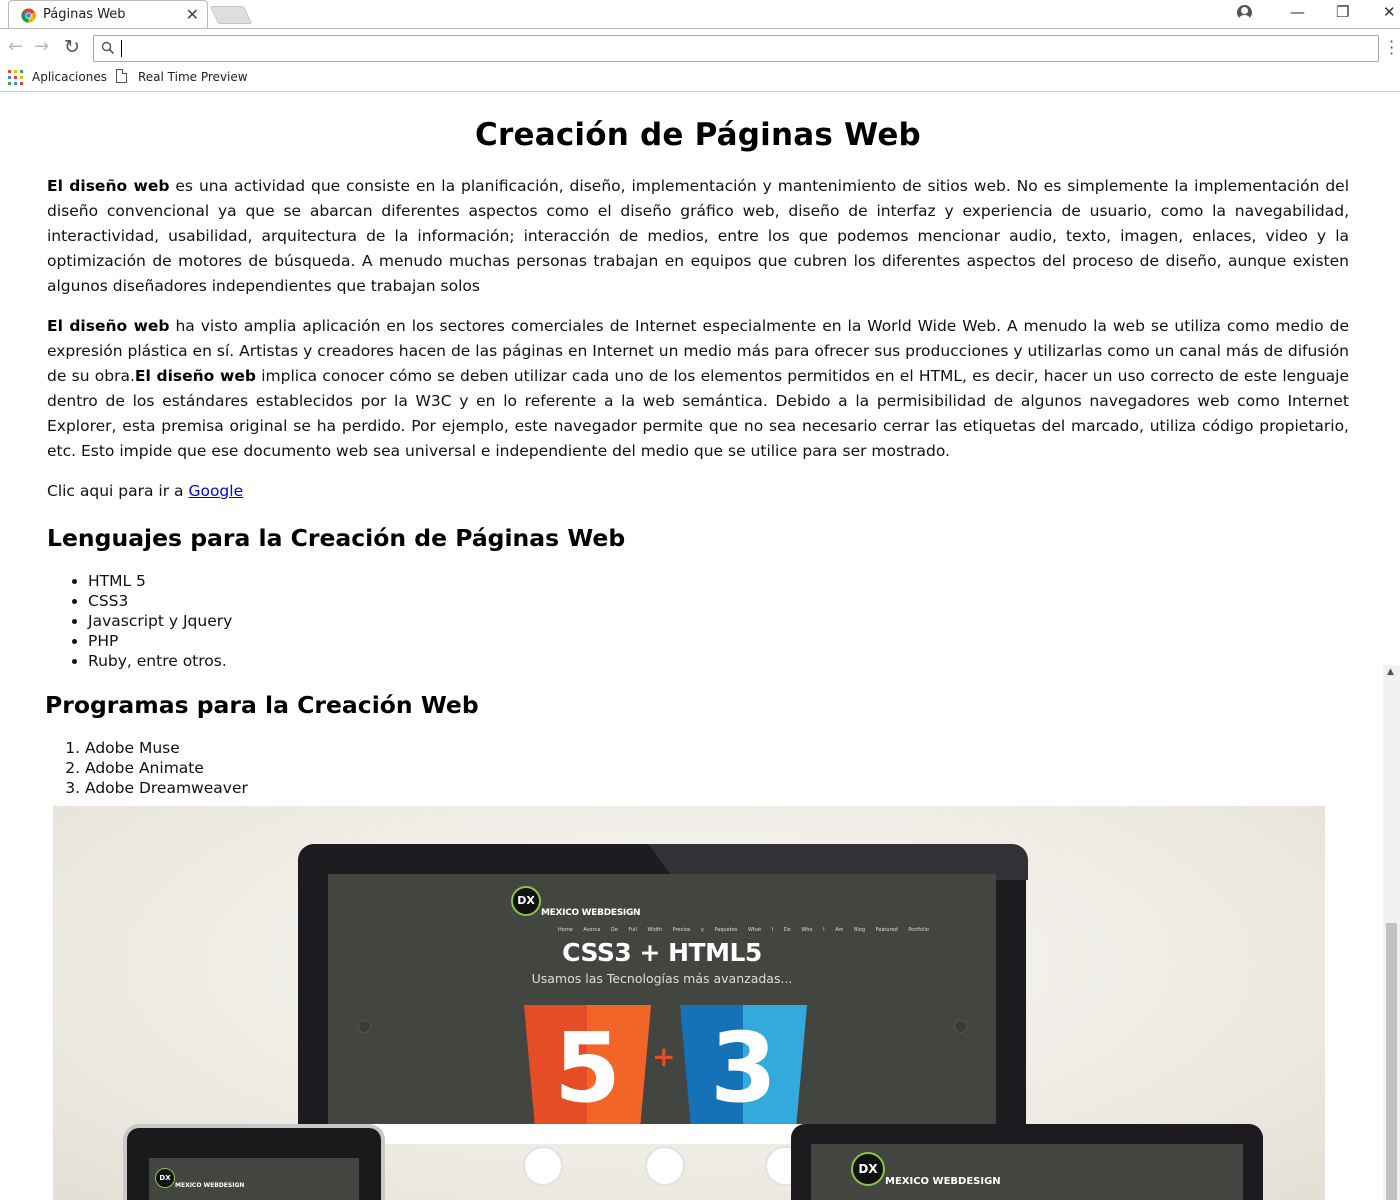  I want to click on address-bar, so click(736, 48).